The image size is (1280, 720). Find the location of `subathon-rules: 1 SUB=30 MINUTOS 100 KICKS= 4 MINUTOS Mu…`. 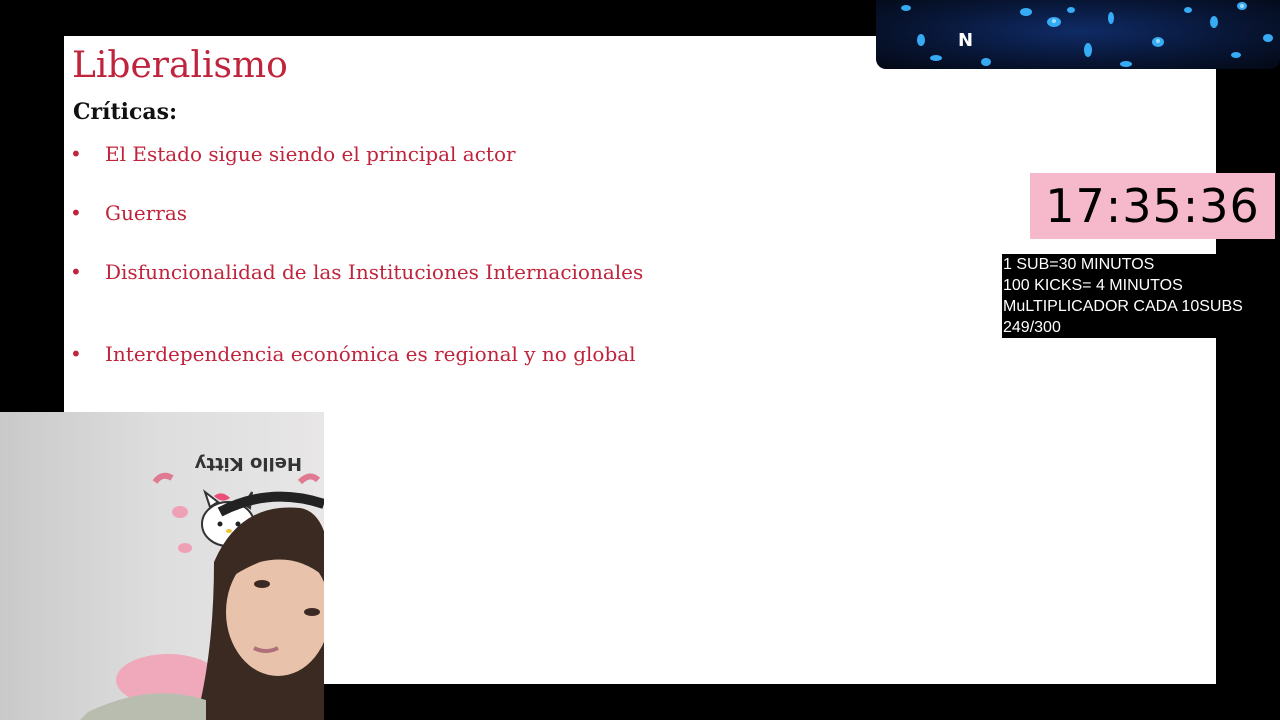

subathon-rules: 1 SUB=30 MINUTOS 100 KICKS= 4 MINUTOS Mu… is located at coordinates (1122, 296).